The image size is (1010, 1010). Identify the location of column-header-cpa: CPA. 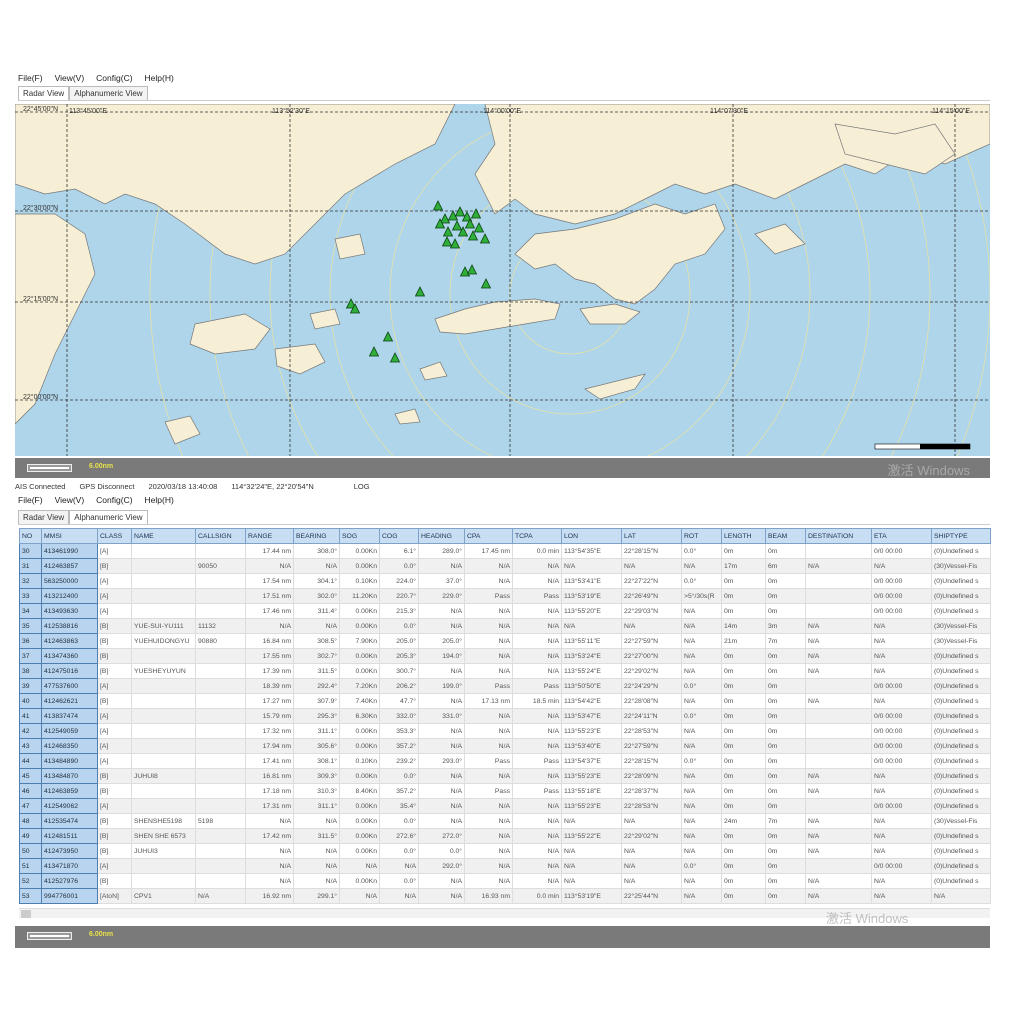
(488, 536).